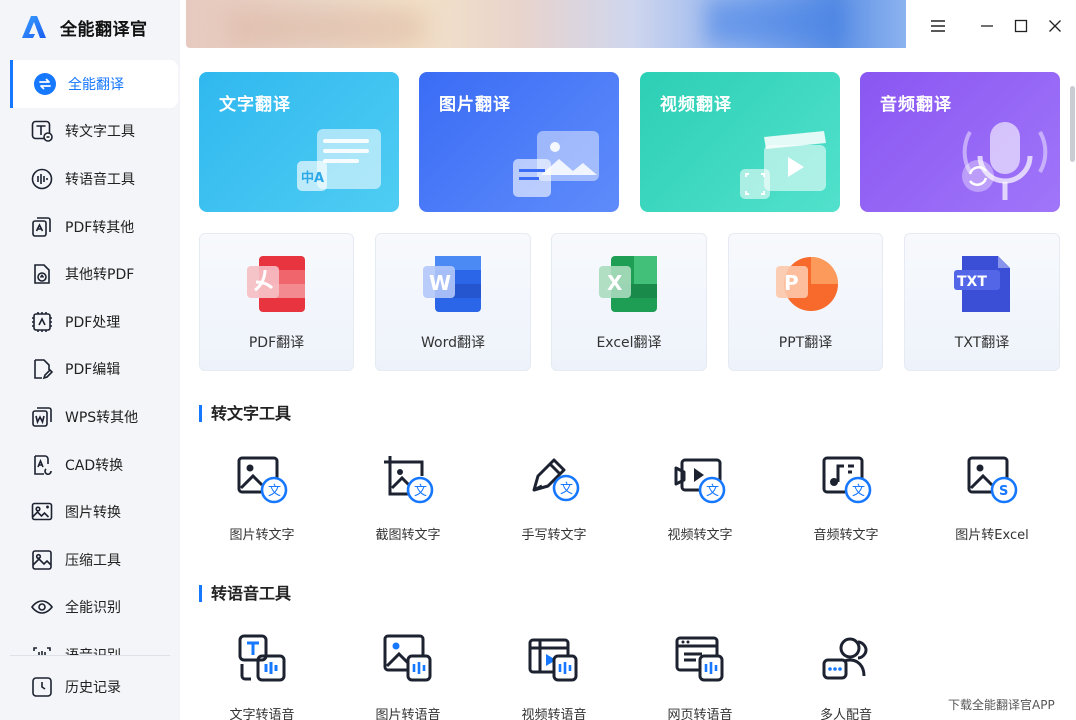 The width and height of the screenshot is (1076, 720). Describe the element at coordinates (100, 132) in the screenshot. I see `sidebar-item-label: 转文字工具` at that location.